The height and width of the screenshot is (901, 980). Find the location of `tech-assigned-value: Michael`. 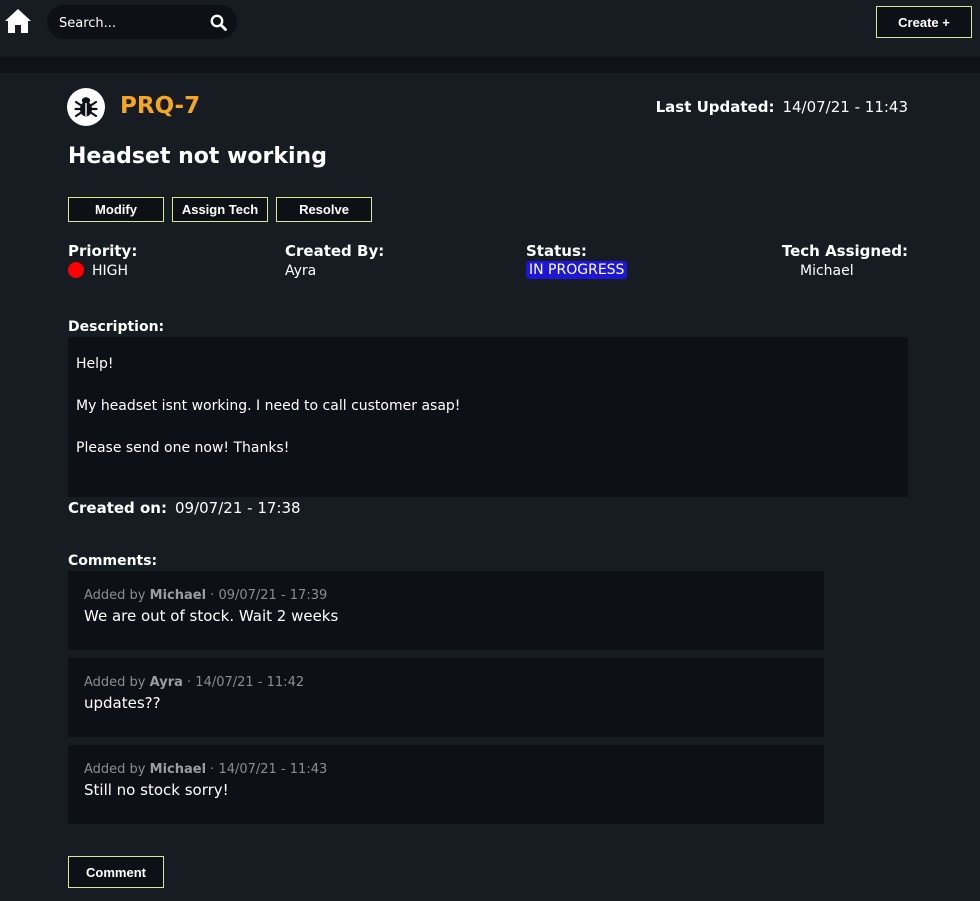

tech-assigned-value: Michael is located at coordinates (827, 271).